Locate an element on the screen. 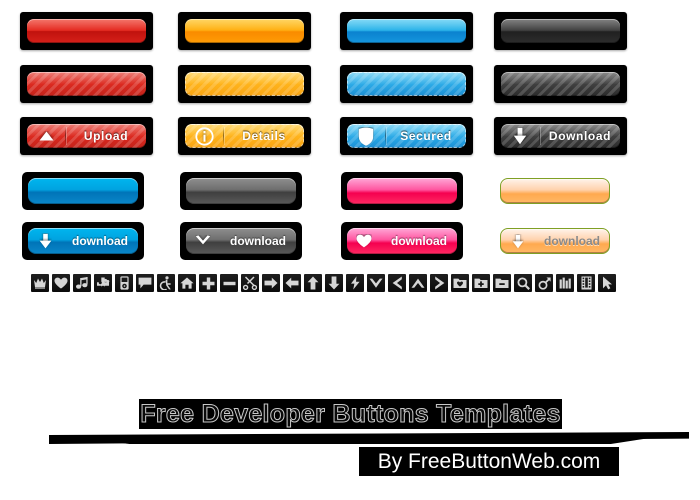 The image size is (700, 500). details-button: Details is located at coordinates (244, 136).